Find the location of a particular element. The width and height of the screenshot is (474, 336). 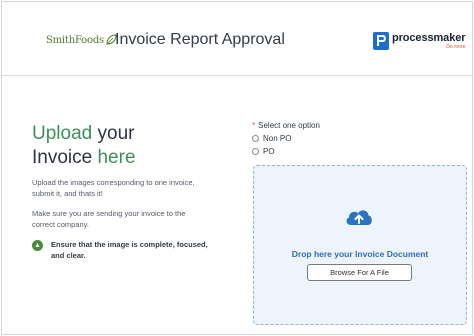

radio-option-po: PO is located at coordinates (286, 151).